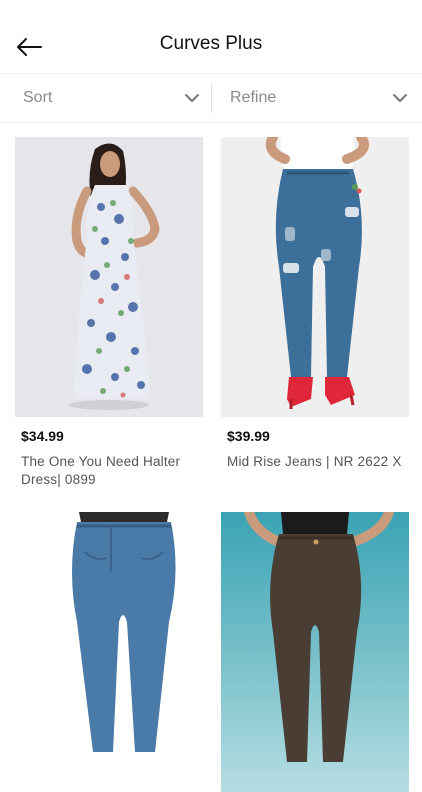 Image resolution: width=422 pixels, height=792 pixels. I want to click on sort-dropdown: Sort, so click(105, 98).